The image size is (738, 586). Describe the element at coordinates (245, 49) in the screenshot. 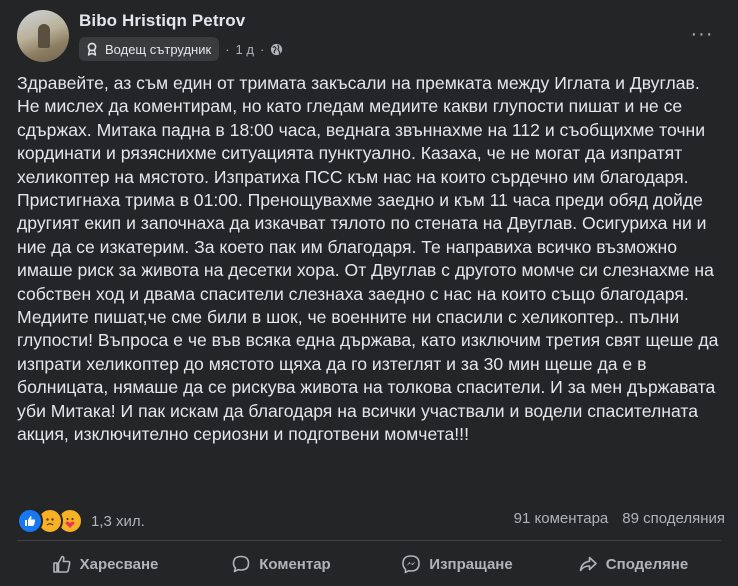

I see `post-time: 1 д` at that location.